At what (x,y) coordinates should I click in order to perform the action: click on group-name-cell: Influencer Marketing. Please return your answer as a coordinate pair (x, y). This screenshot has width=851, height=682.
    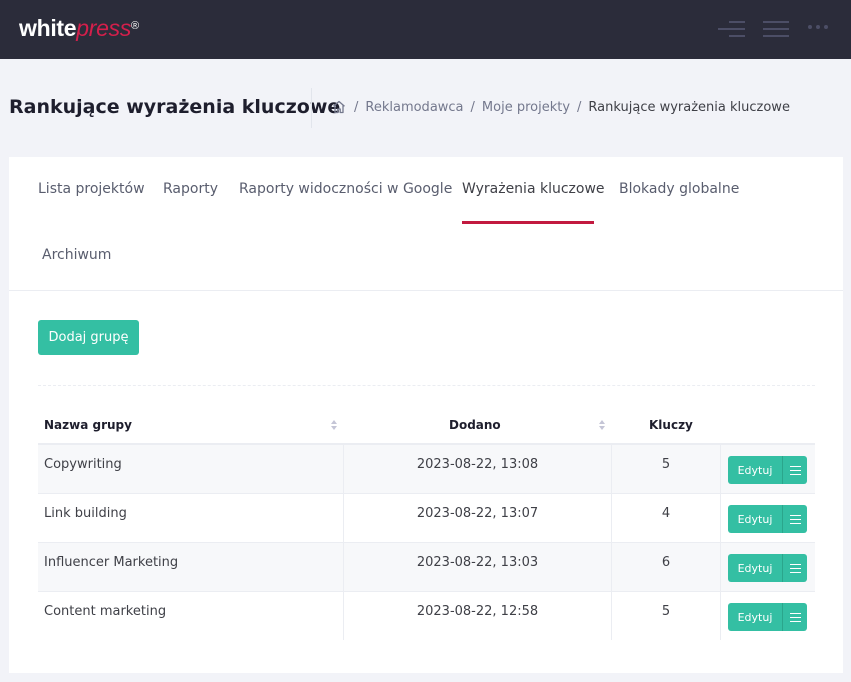
    Looking at the image, I should click on (191, 567).